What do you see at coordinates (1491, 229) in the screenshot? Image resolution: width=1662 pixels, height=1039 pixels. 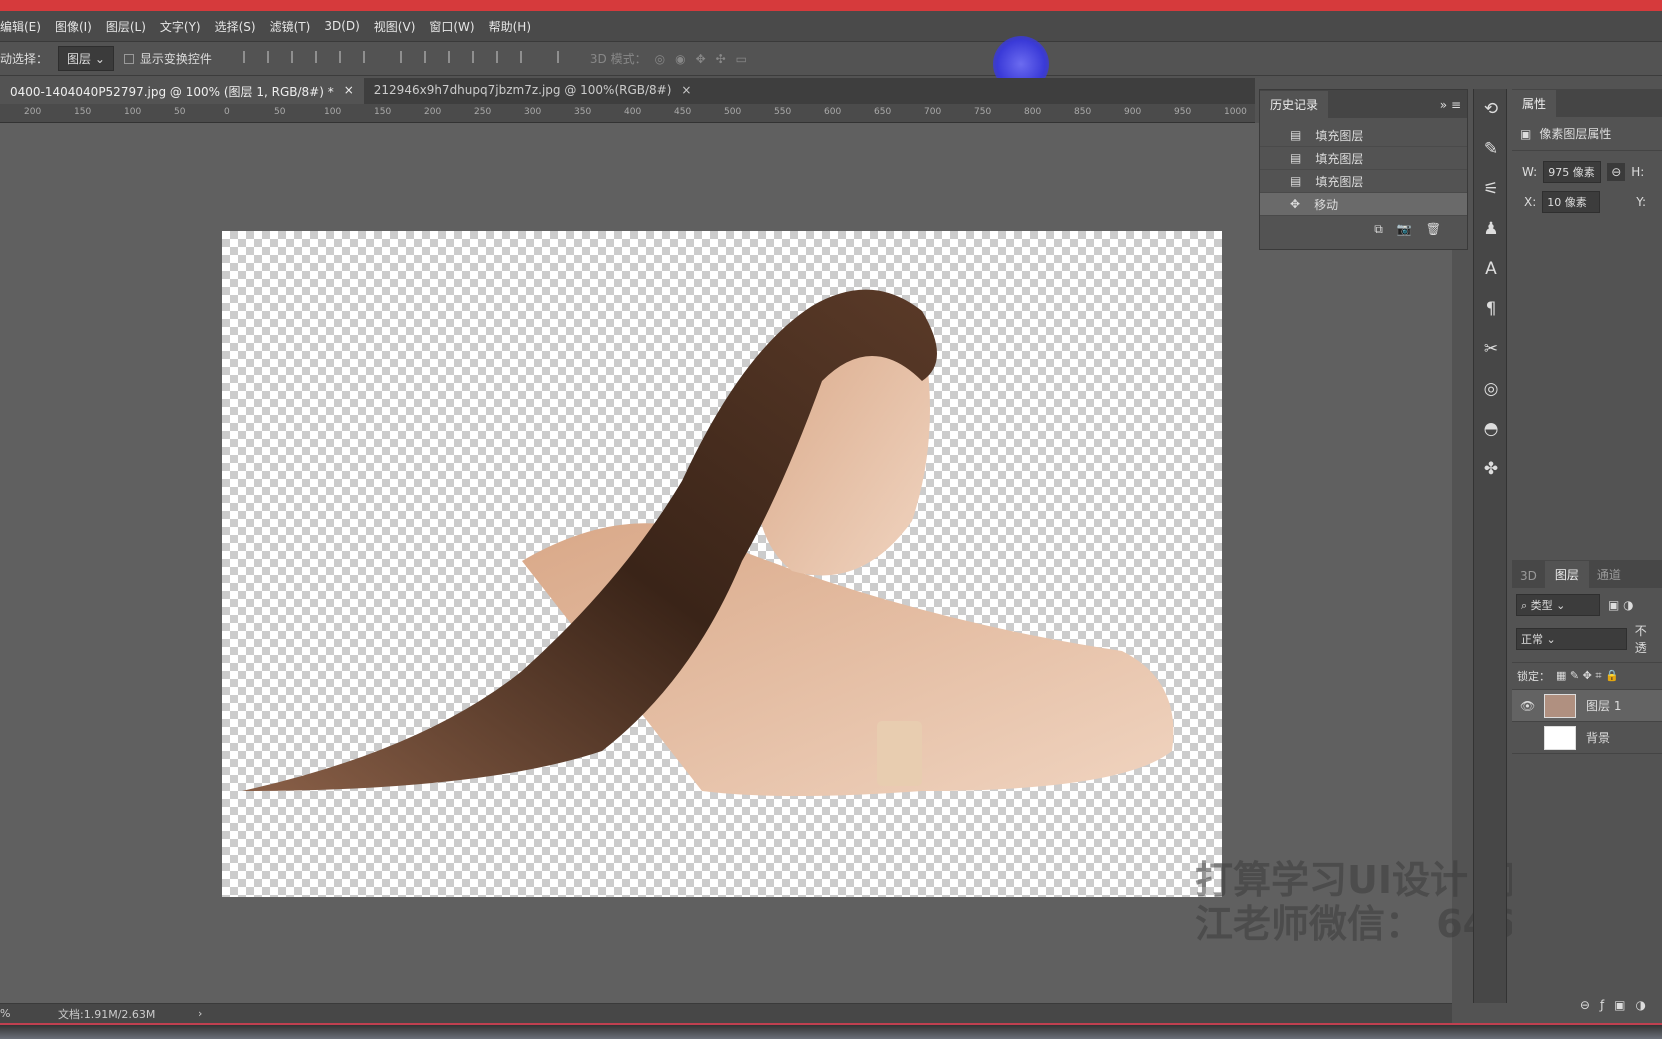 I see `clone-source-icon: ♟` at bounding box center [1491, 229].